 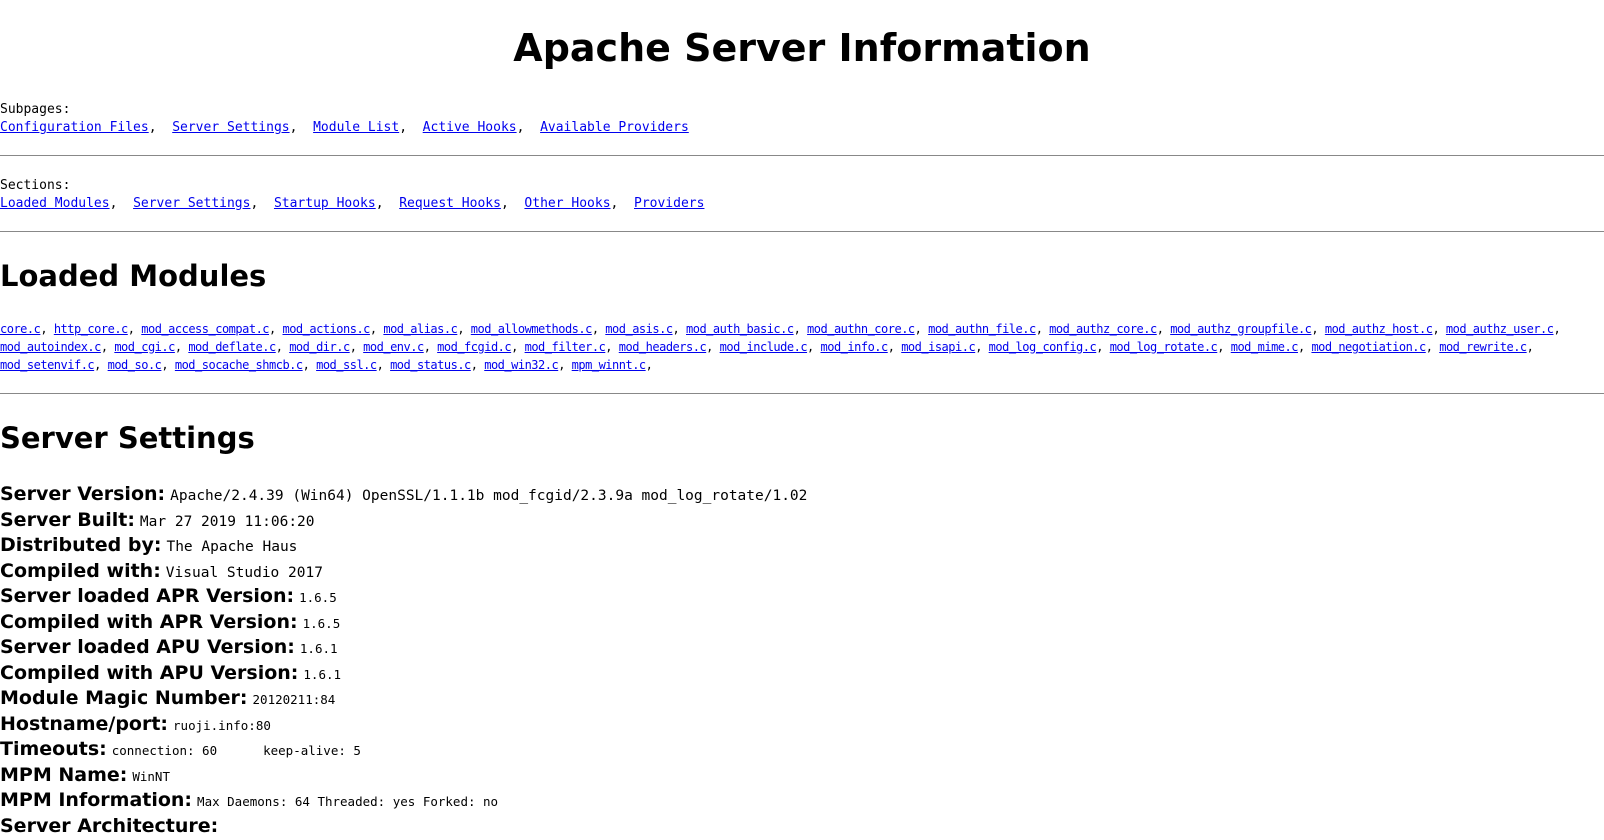 I want to click on module-link: mod_isapi.c, so click(x=938, y=347).